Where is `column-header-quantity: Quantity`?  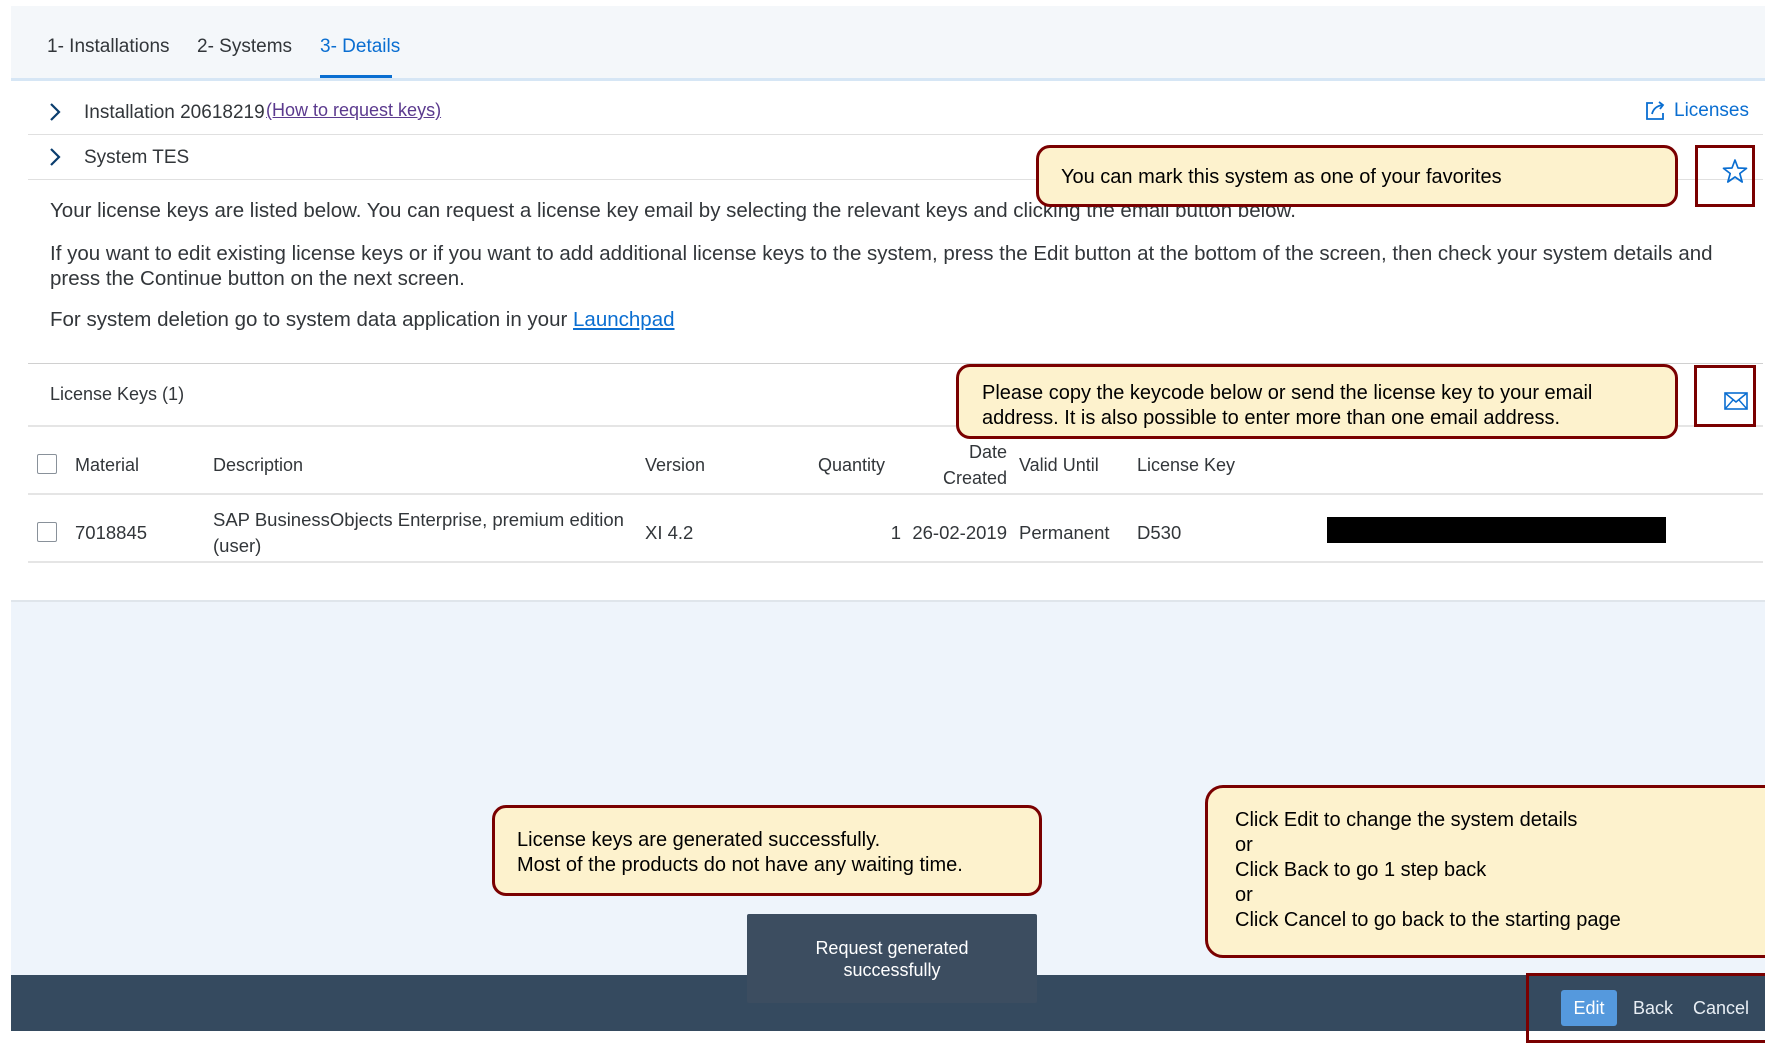 column-header-quantity: Quantity is located at coordinates (852, 465).